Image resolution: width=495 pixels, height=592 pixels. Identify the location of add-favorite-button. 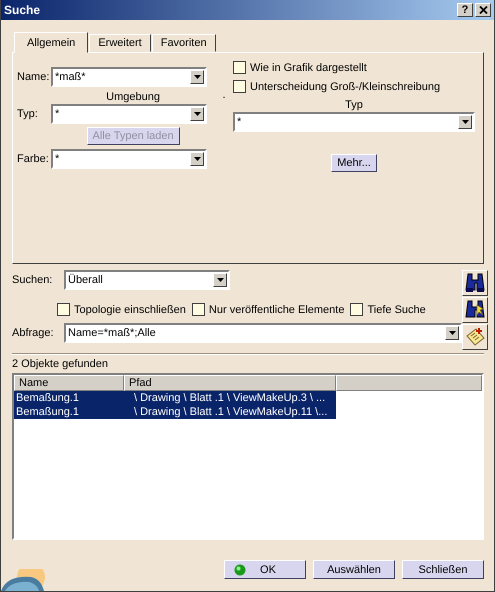
(475, 337).